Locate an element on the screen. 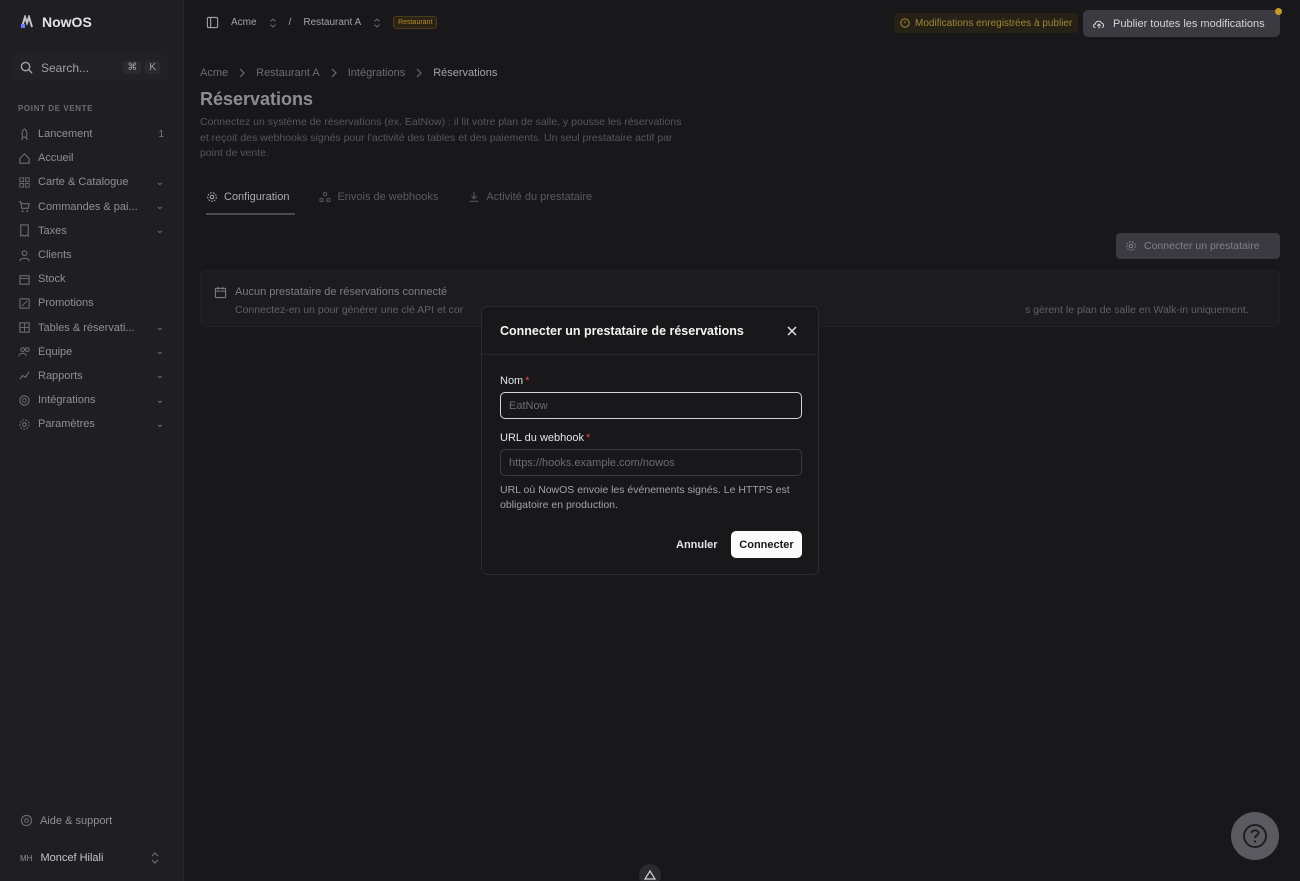  breadcrumb-item: Acme is located at coordinates (214, 73).